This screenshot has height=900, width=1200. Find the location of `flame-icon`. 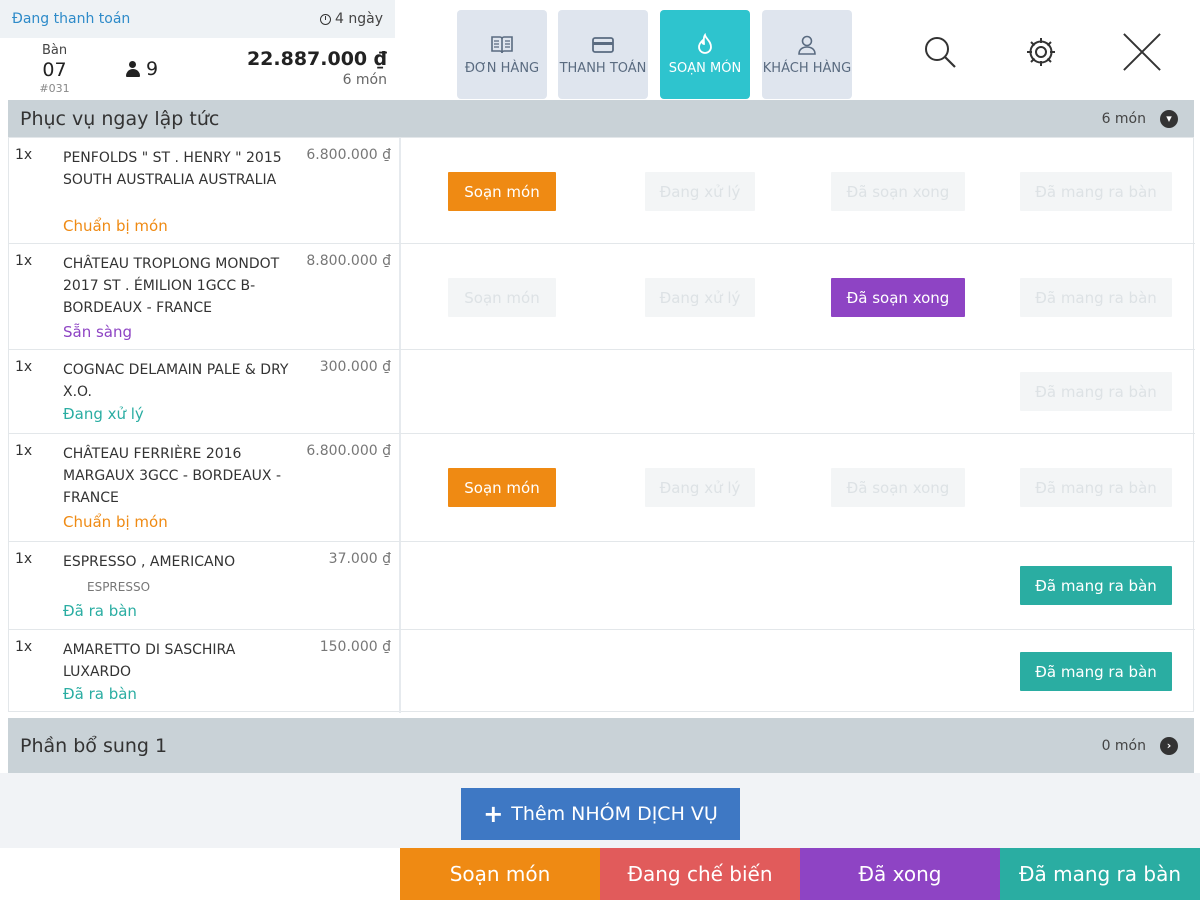

flame-icon is located at coordinates (705, 45).